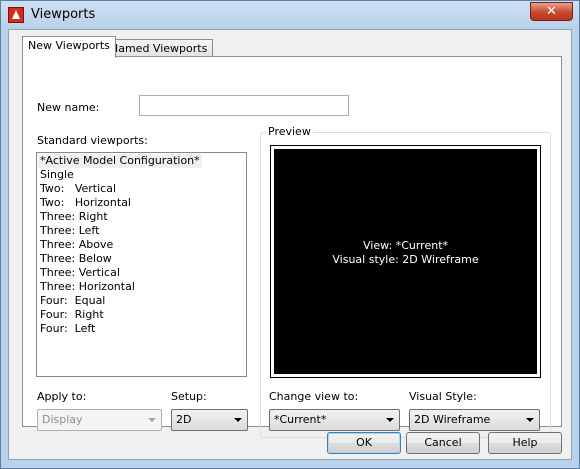 Image resolution: width=580 pixels, height=469 pixels. What do you see at coordinates (189, 396) in the screenshot?
I see `setup-label: Setup:` at bounding box center [189, 396].